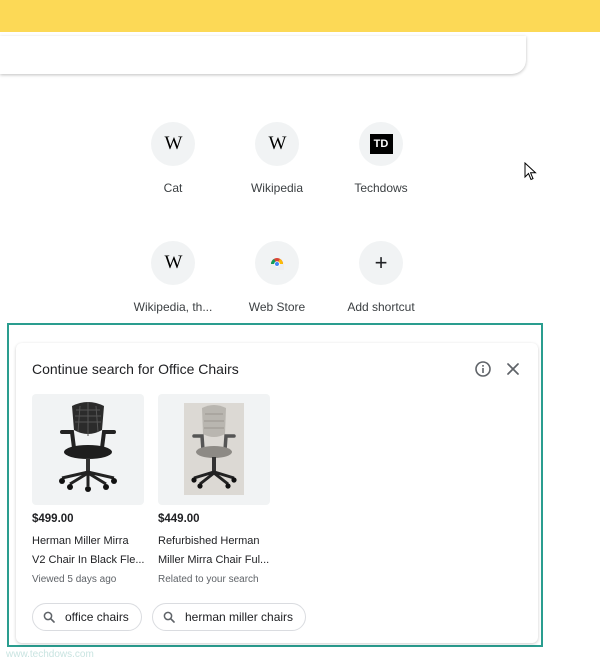 Image resolution: width=600 pixels, height=662 pixels. I want to click on shortcut-tile-techdows: TD Techdows, so click(381, 158).